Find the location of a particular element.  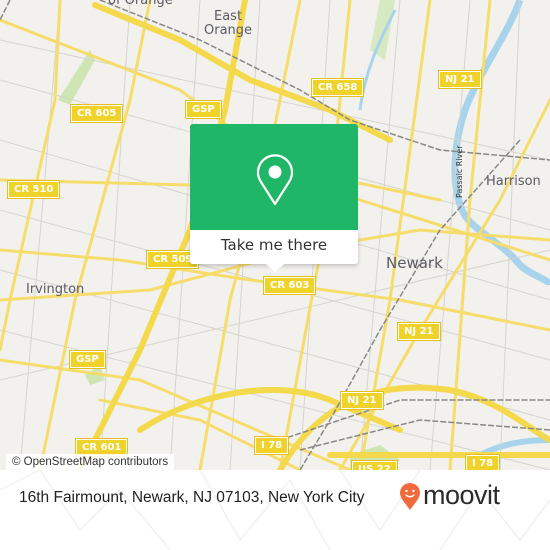

route-shield: CR 603 is located at coordinates (289, 285).